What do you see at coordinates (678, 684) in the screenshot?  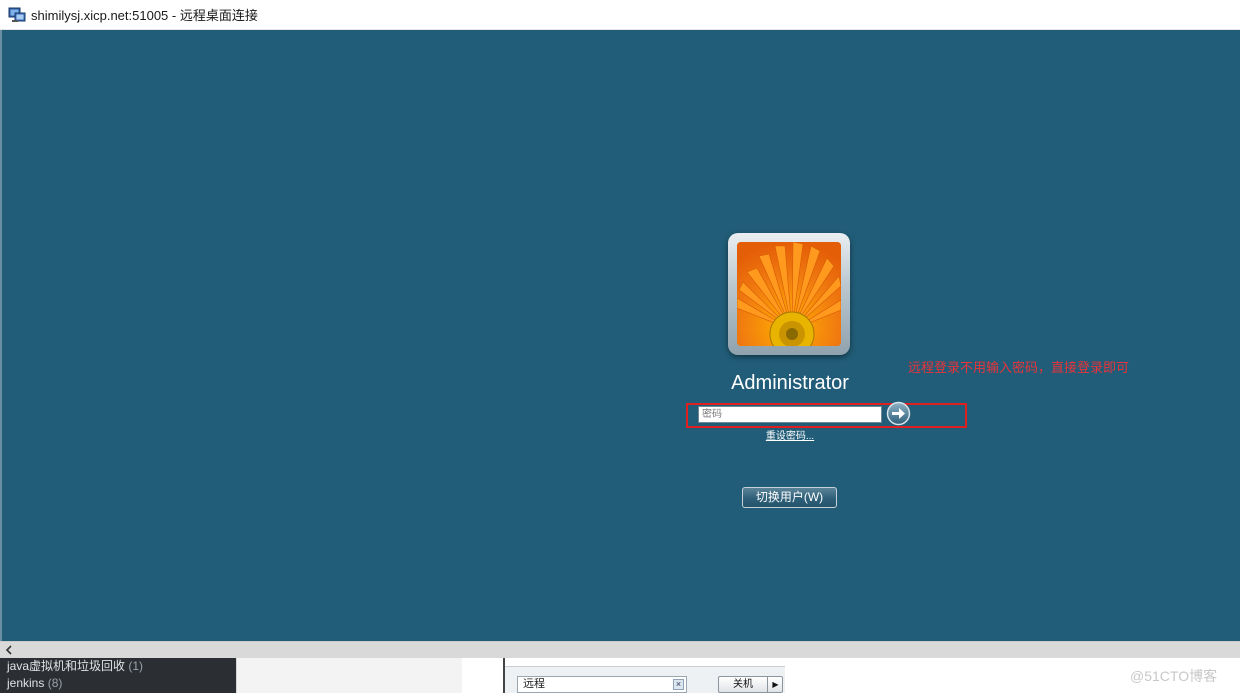 I see `close-icon: ×` at bounding box center [678, 684].